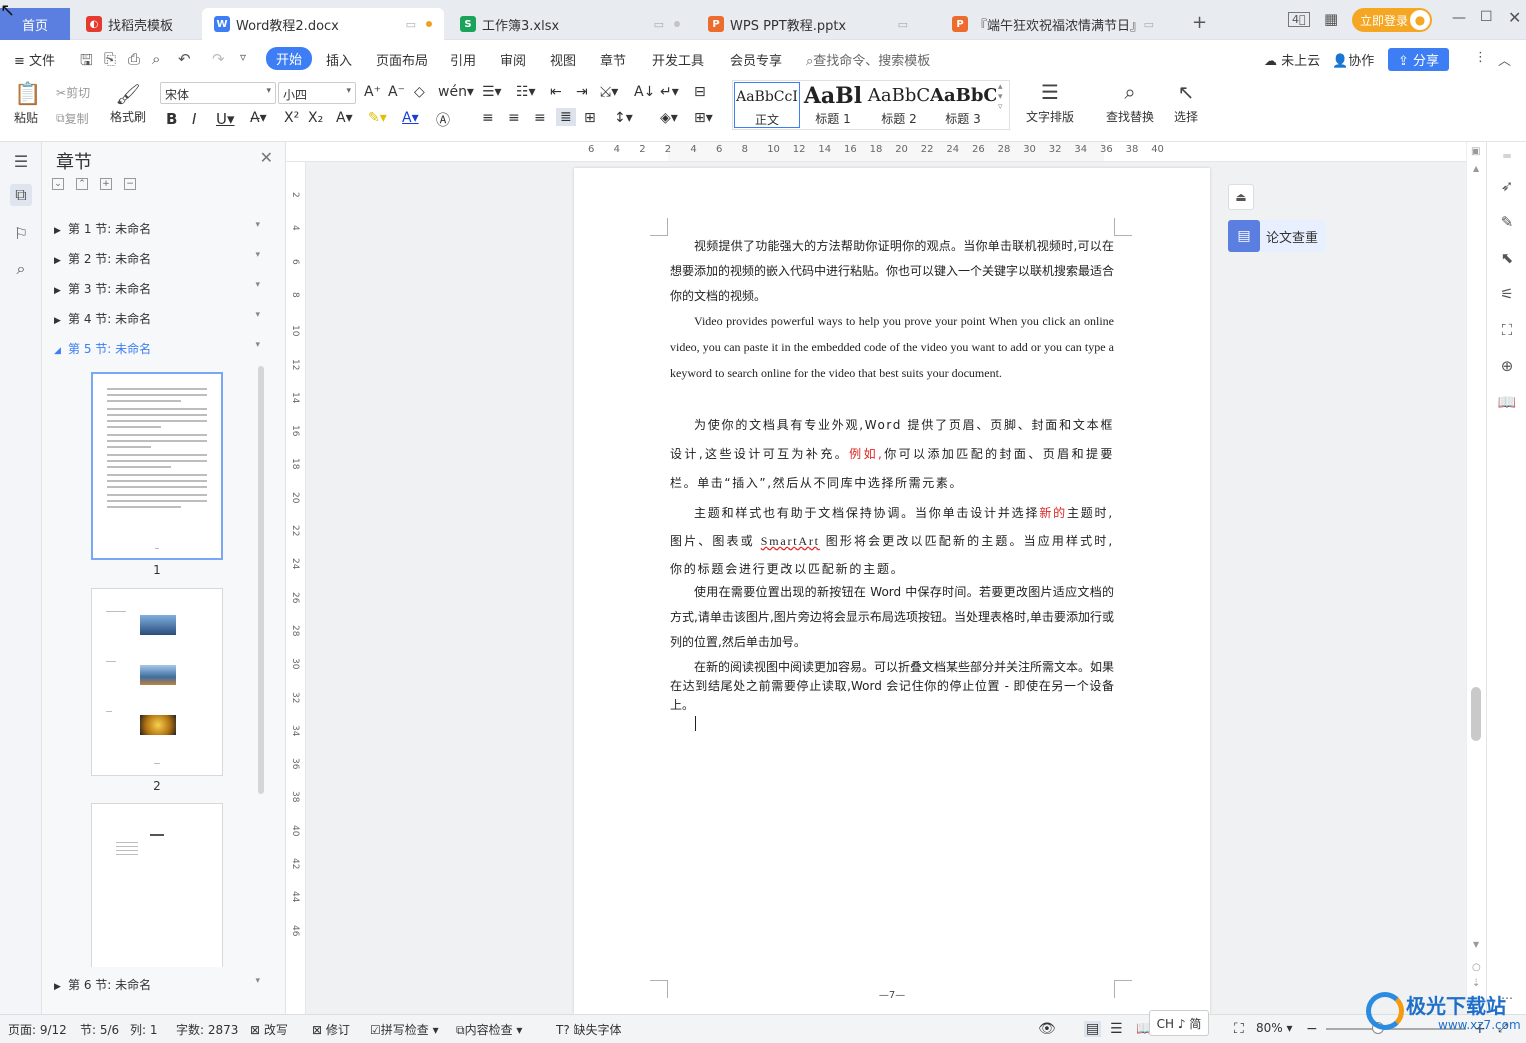 This screenshot has height=1043, width=1526. What do you see at coordinates (1241, 197) in the screenshot?
I see `collapse-side-icon: ⏏` at bounding box center [1241, 197].